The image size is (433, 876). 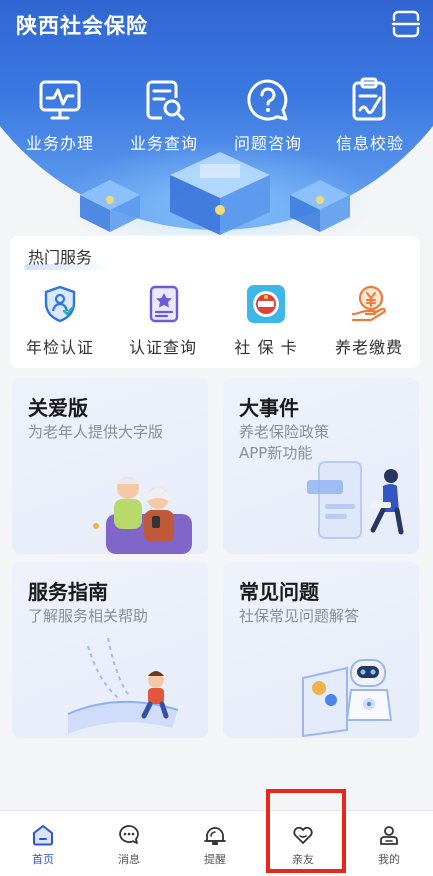 I want to click on service-label: 社 保 卡, so click(x=266, y=347).